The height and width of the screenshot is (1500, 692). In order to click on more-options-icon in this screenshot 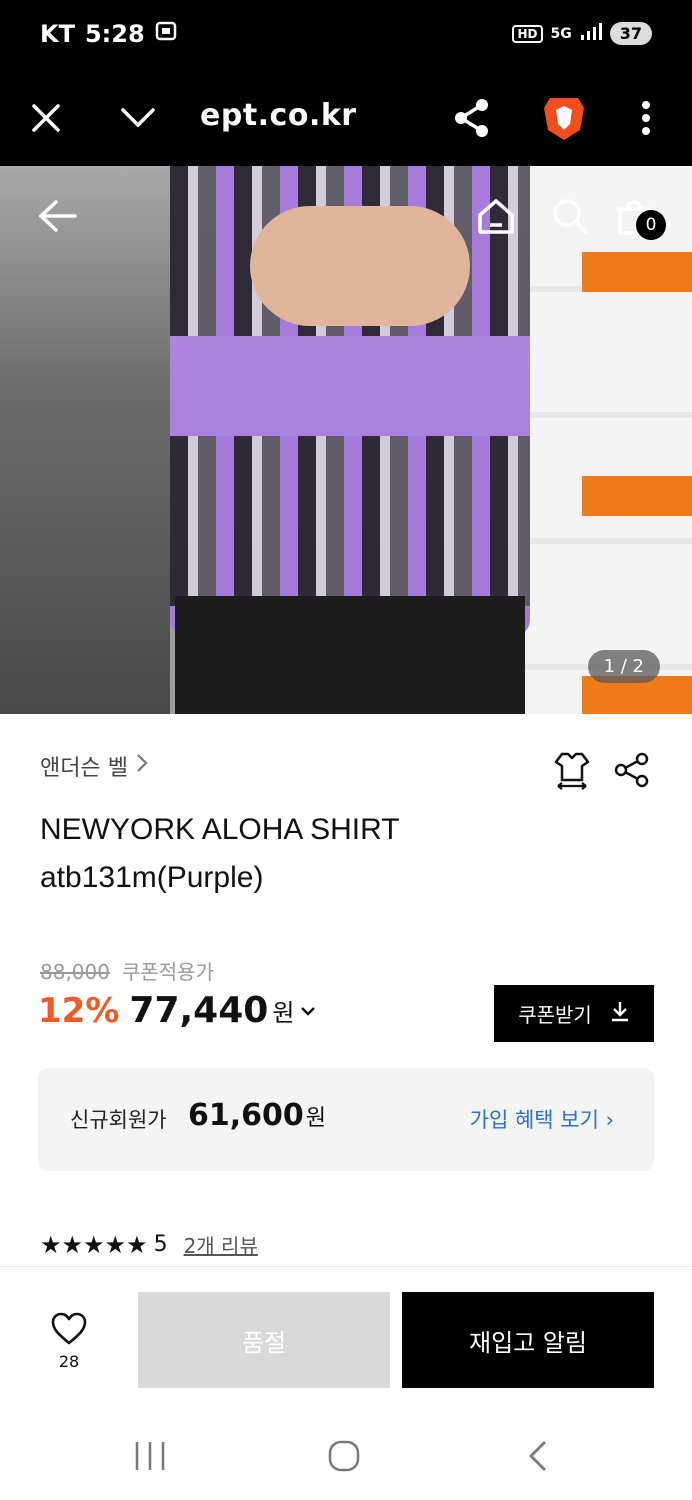, I will do `click(646, 118)`.